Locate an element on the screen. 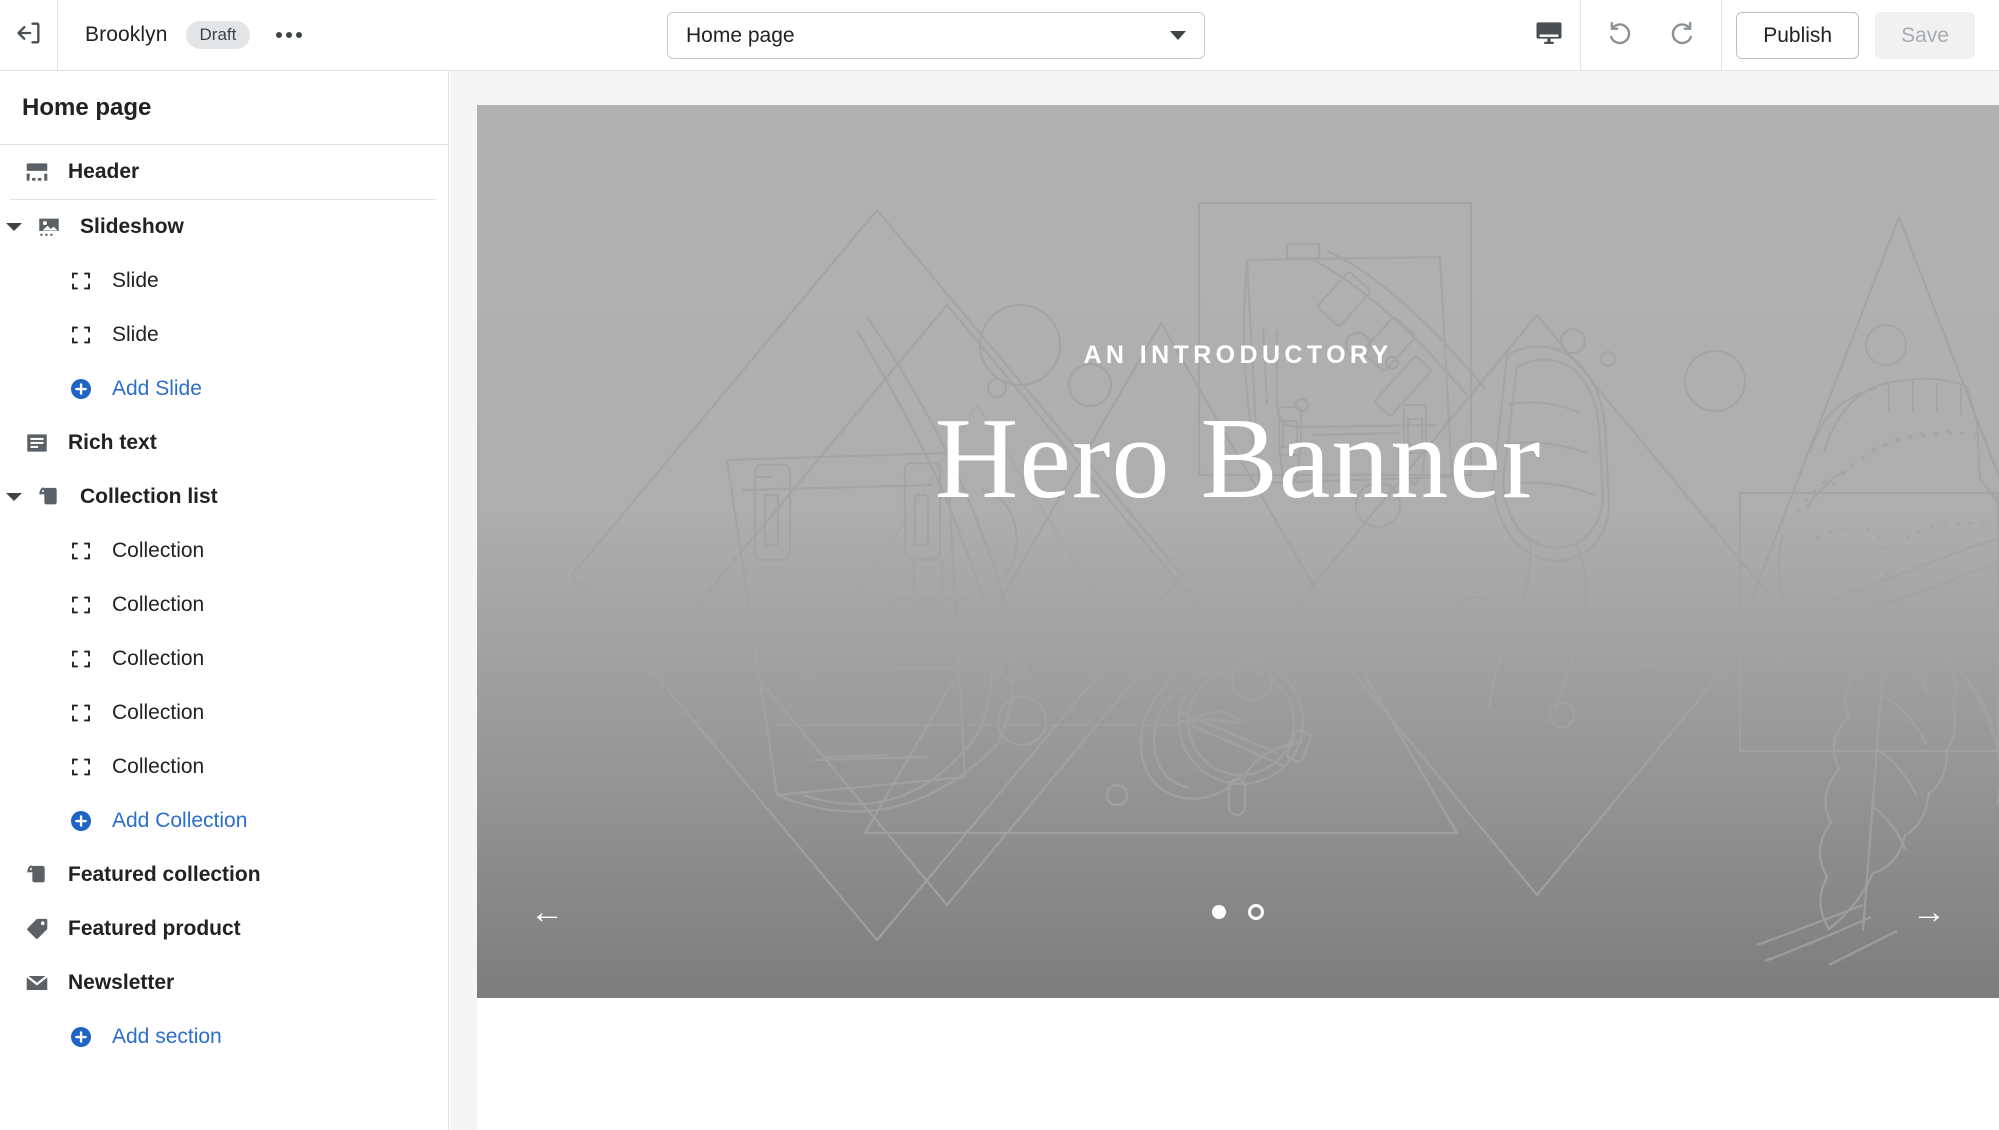 The width and height of the screenshot is (1999, 1130). sneaker-illustration is located at coordinates (1549, 528).